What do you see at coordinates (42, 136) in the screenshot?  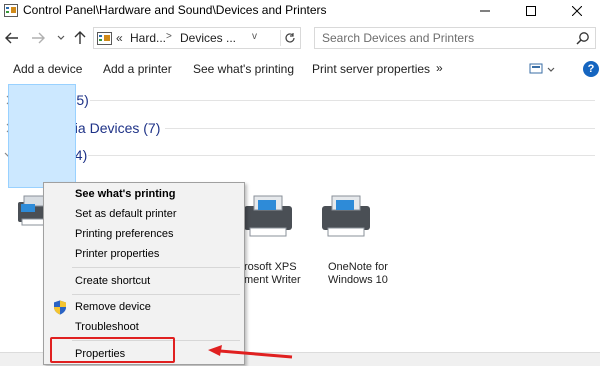 I see `printer-tile-selected` at bounding box center [42, 136].